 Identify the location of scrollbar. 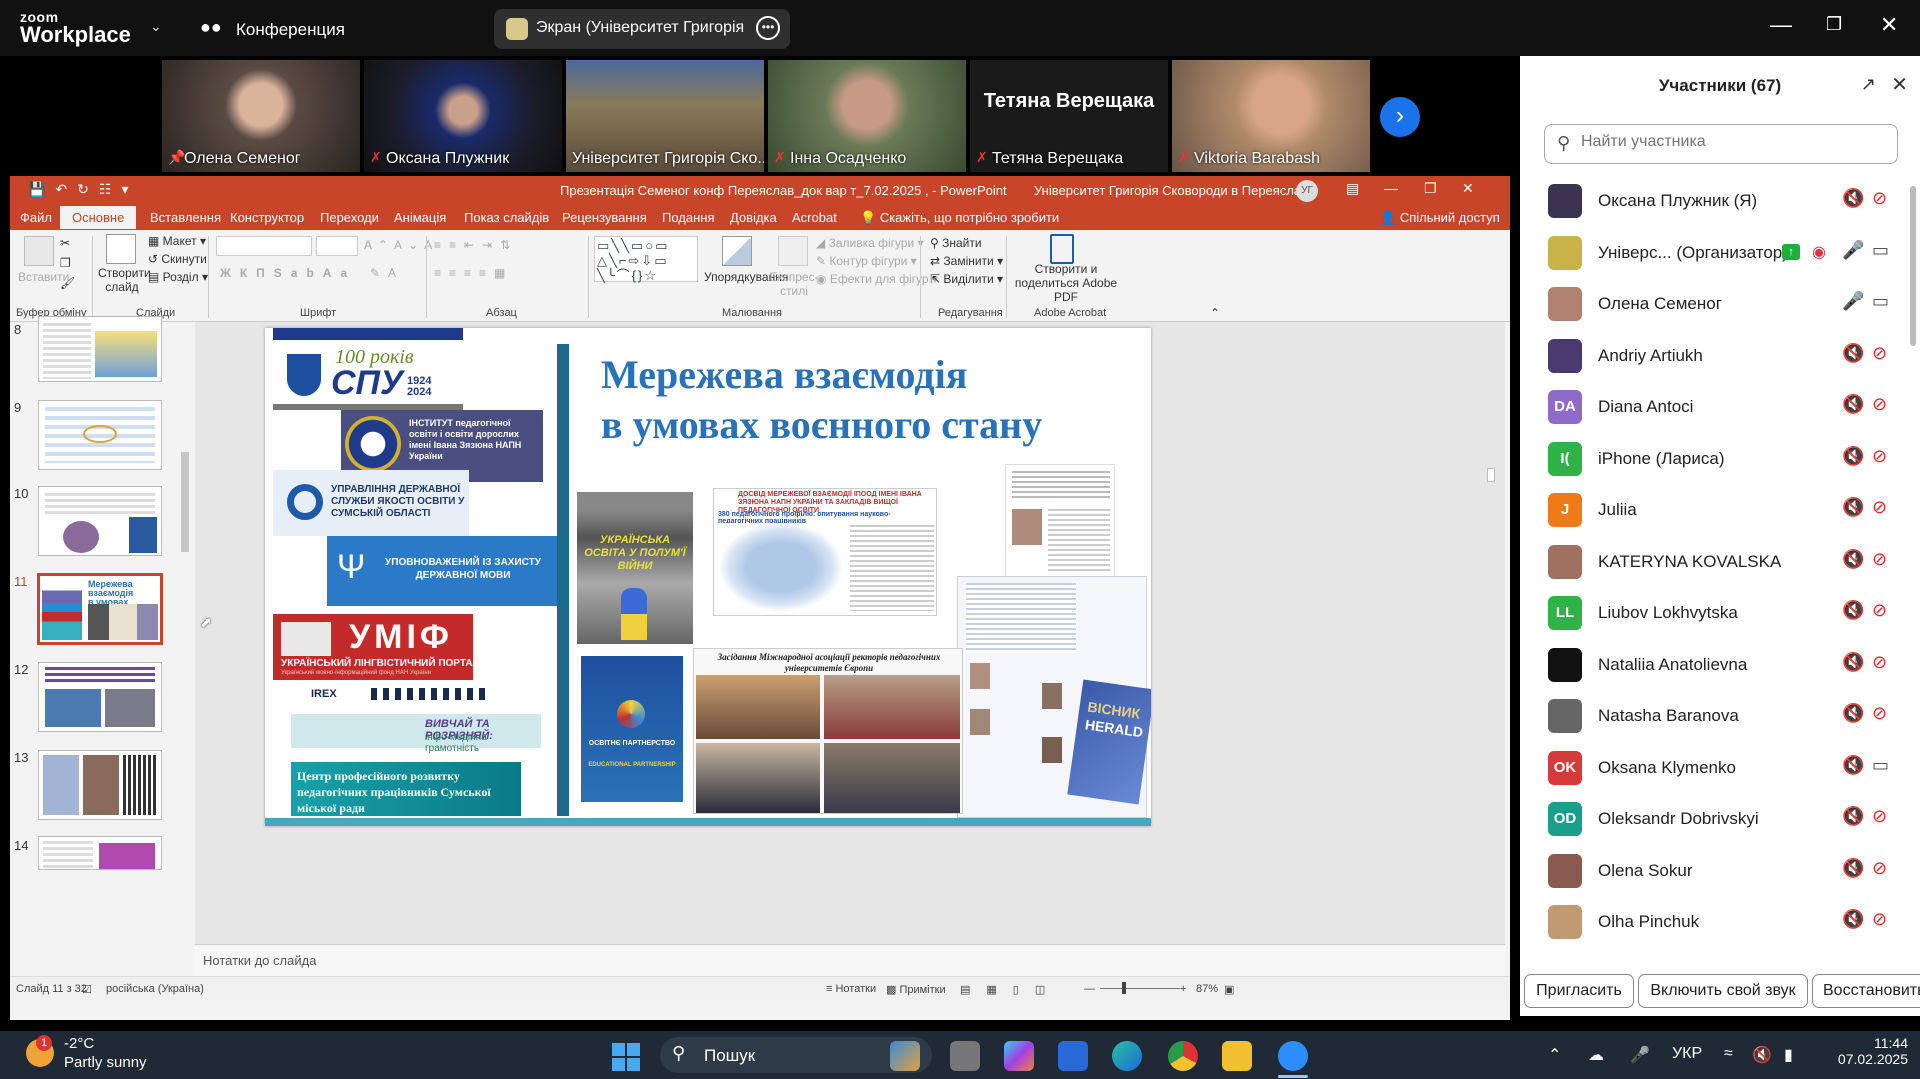
(1913, 266).